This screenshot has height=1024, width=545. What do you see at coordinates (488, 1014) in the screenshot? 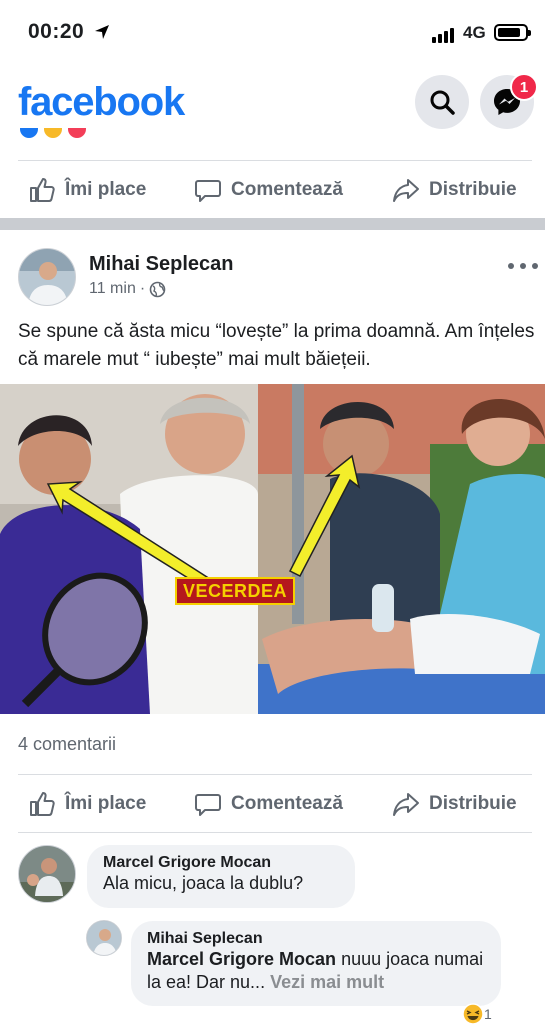
I see `reaction-count: 1` at bounding box center [488, 1014].